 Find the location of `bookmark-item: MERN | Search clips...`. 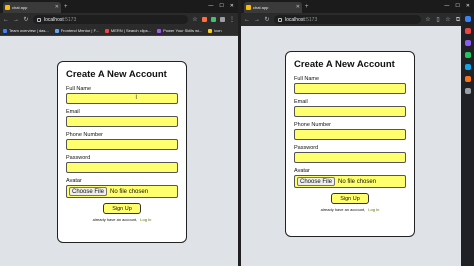

bookmark-item: MERN | Search clips... is located at coordinates (127, 30).